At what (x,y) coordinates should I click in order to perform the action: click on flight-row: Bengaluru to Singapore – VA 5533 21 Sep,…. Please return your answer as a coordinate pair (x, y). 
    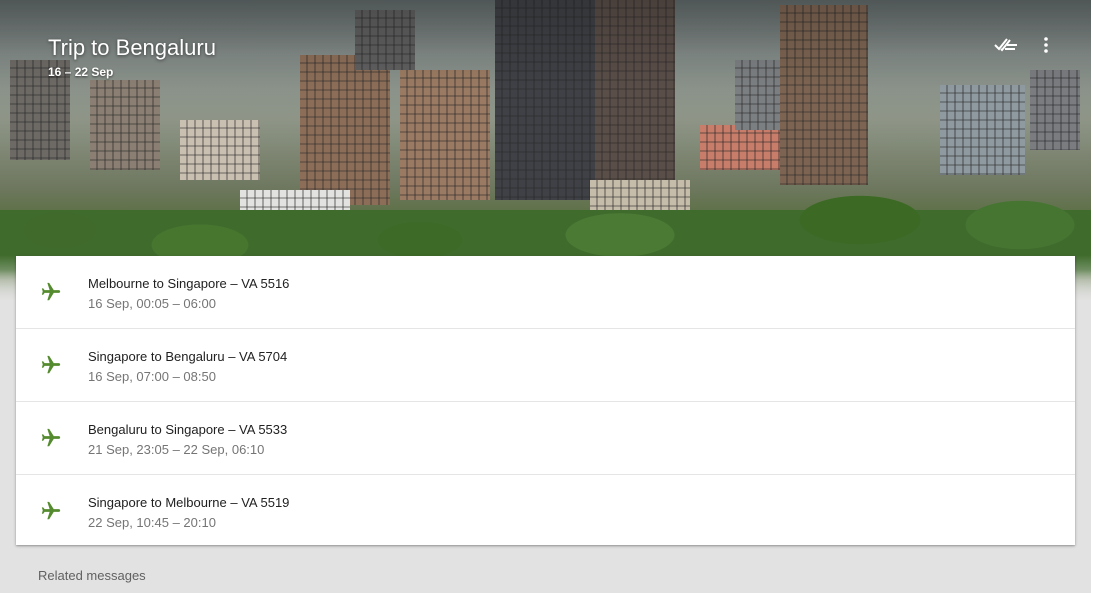
    Looking at the image, I should click on (545, 438).